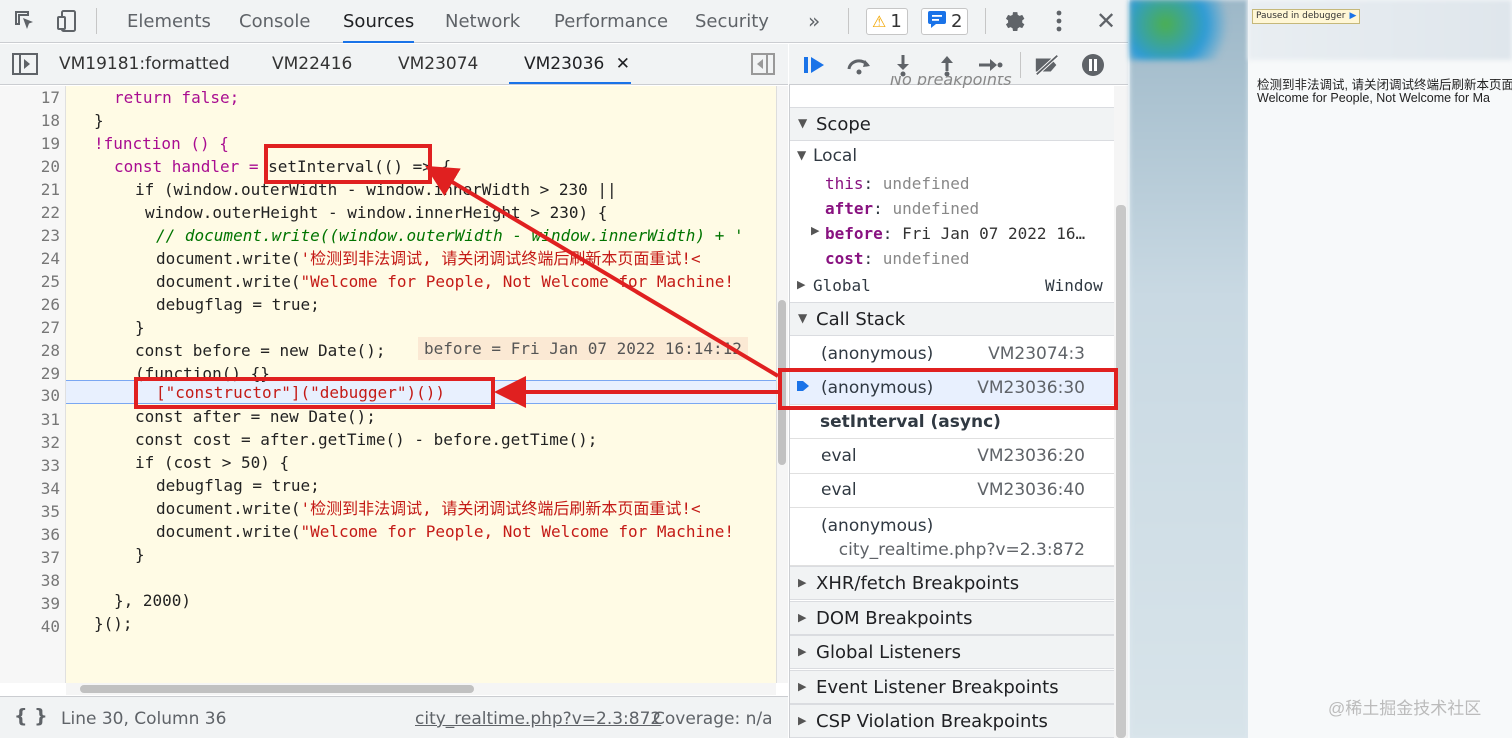 The height and width of the screenshot is (738, 1512). Describe the element at coordinates (30, 373) in the screenshot. I see `line-number: 29` at that location.